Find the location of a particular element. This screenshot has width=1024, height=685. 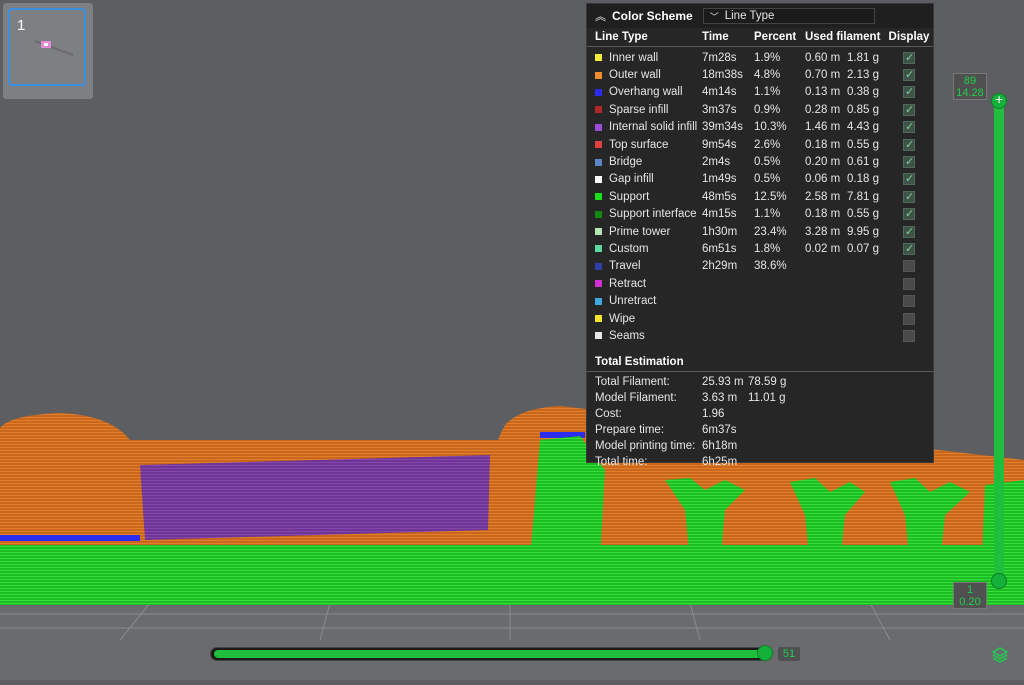

percent-value: 2.6% is located at coordinates (767, 144).